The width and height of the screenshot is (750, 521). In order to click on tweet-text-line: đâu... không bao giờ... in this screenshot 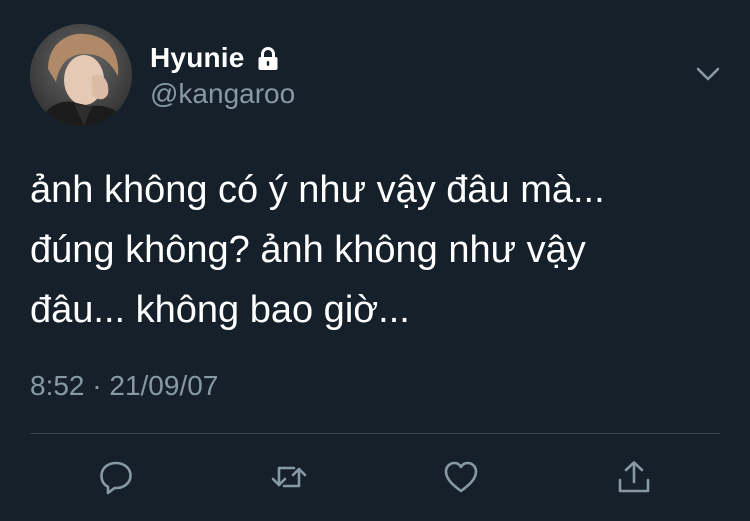, I will do `click(220, 310)`.